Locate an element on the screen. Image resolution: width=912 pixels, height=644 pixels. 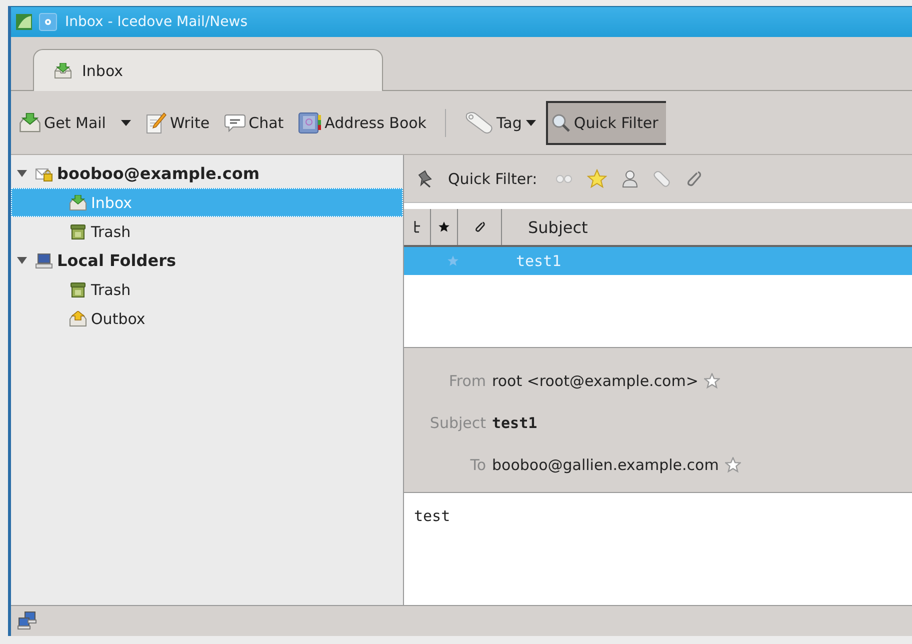
email-address: root <root@example.com> is located at coordinates (595, 381).